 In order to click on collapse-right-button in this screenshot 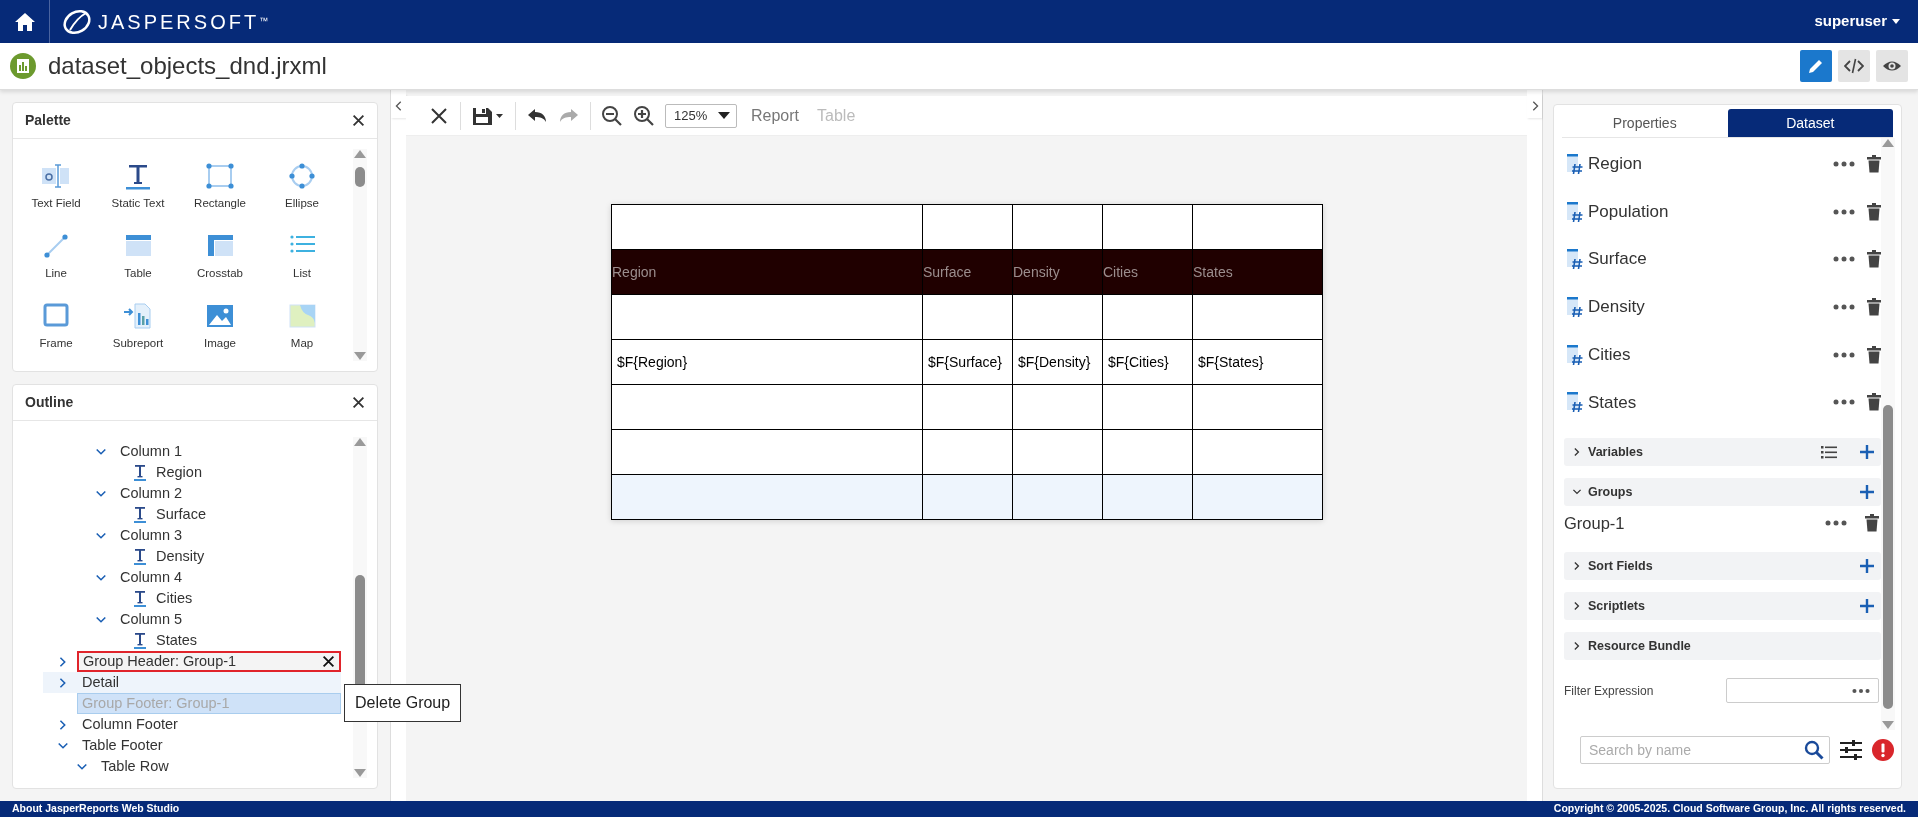, I will do `click(1534, 106)`.